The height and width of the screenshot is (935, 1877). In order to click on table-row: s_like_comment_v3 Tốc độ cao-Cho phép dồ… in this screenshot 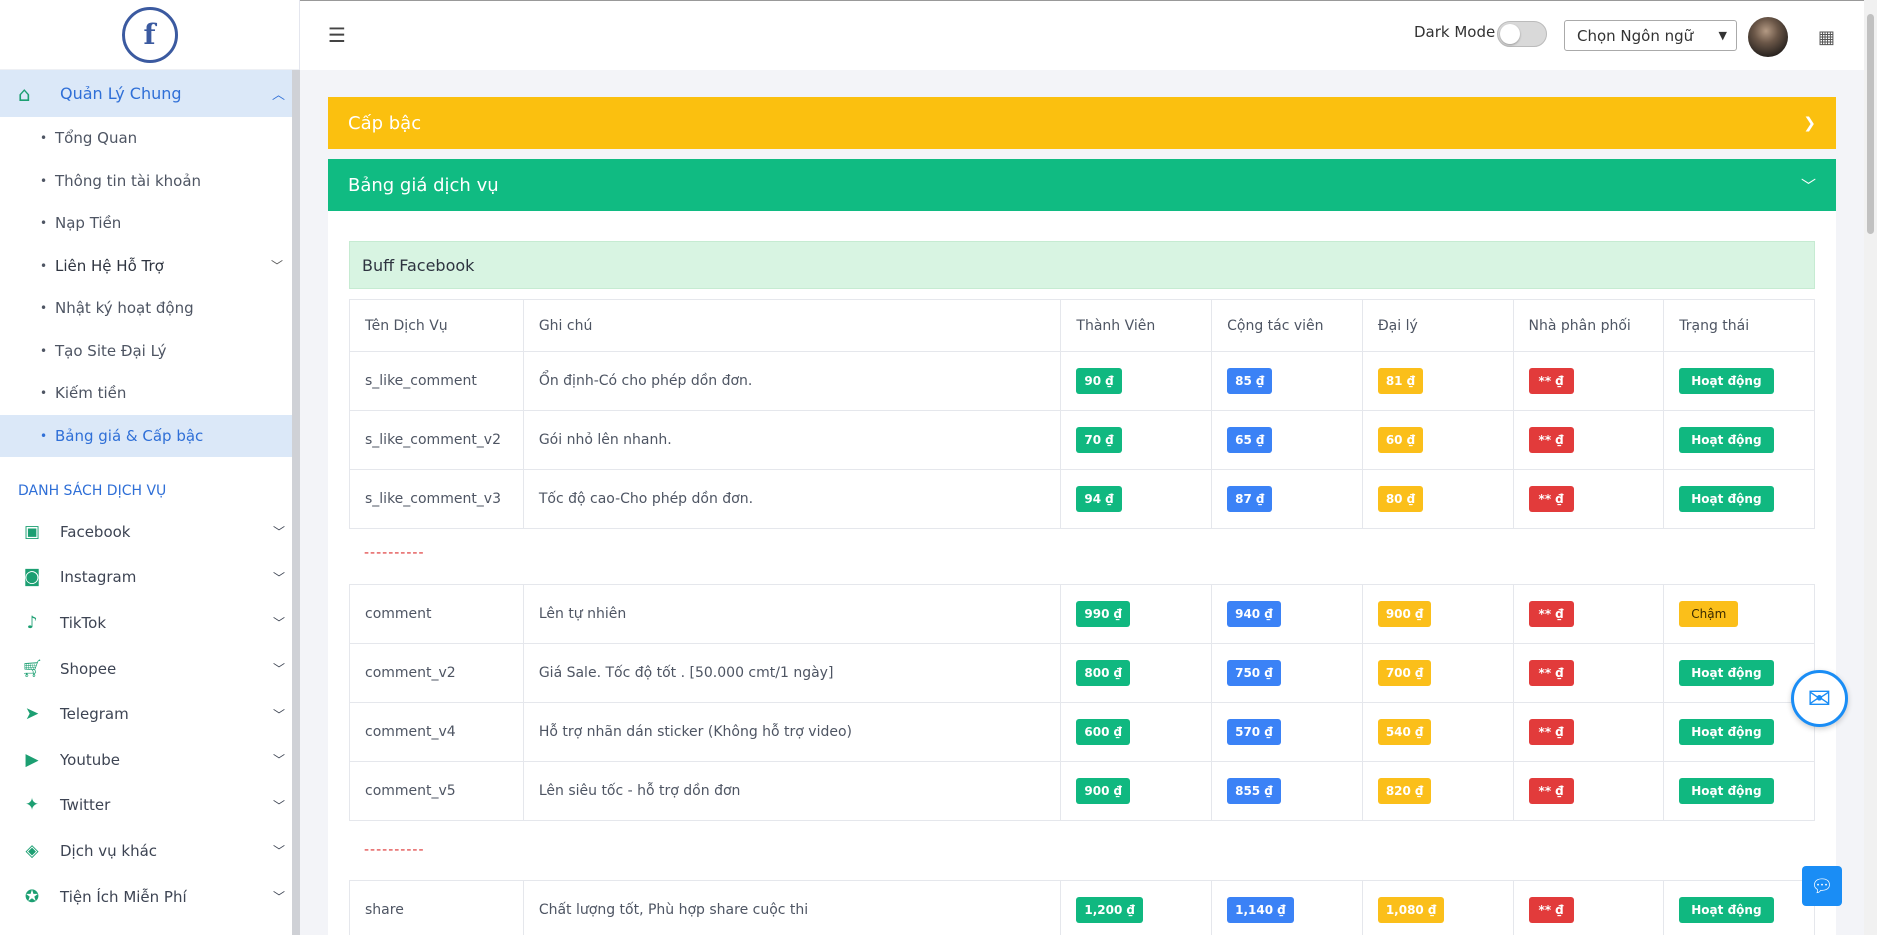, I will do `click(1082, 499)`.